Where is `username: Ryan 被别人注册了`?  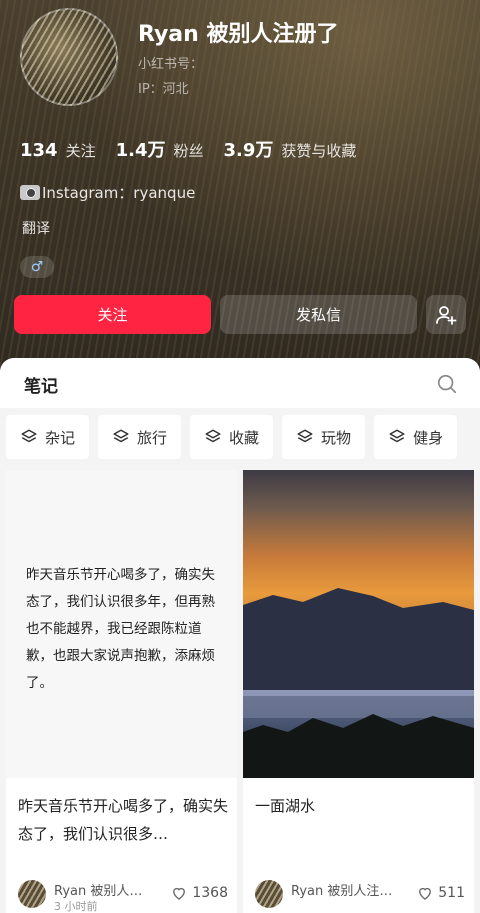
username: Ryan 被别人注册了 is located at coordinates (238, 34).